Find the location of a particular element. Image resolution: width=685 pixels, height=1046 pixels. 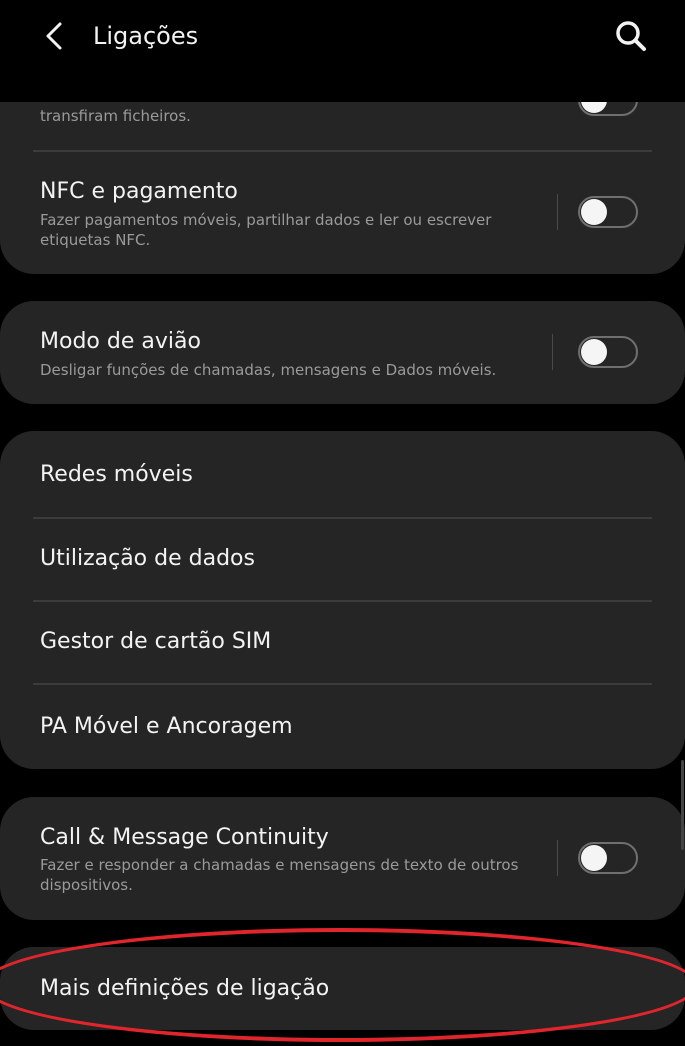

list-item-label: PA Móvel e Ancoragem is located at coordinates (166, 726).